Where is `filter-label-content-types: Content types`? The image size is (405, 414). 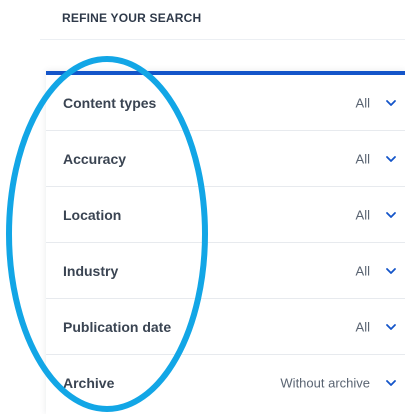 filter-label-content-types: Content types is located at coordinates (110, 102).